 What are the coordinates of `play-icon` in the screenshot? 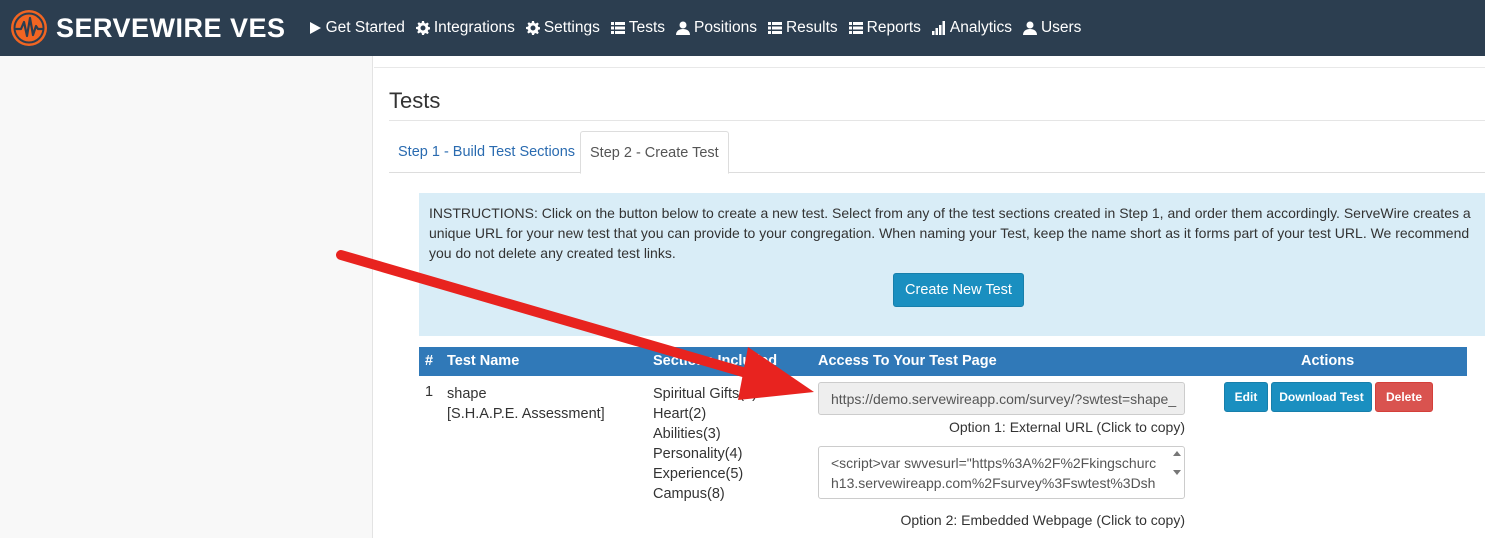 It's located at (315, 28).